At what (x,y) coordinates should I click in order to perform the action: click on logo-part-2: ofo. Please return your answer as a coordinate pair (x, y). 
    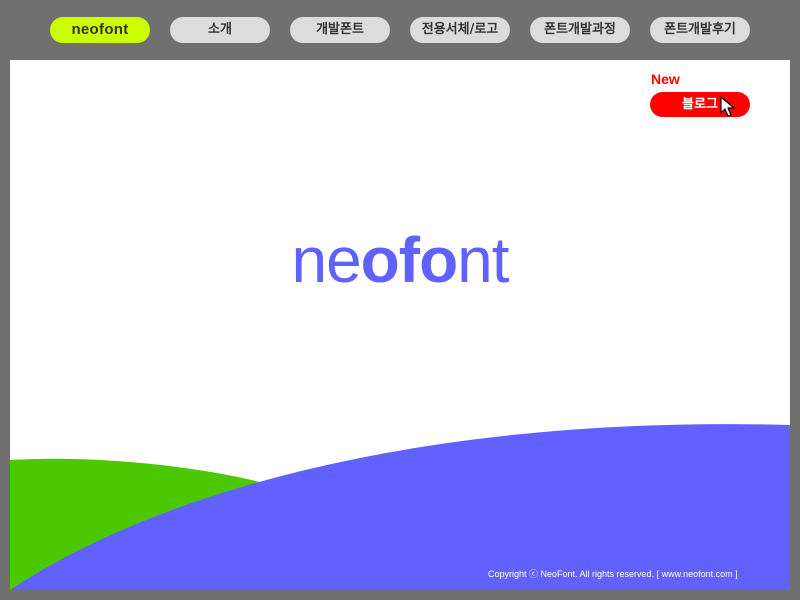
    Looking at the image, I should click on (409, 260).